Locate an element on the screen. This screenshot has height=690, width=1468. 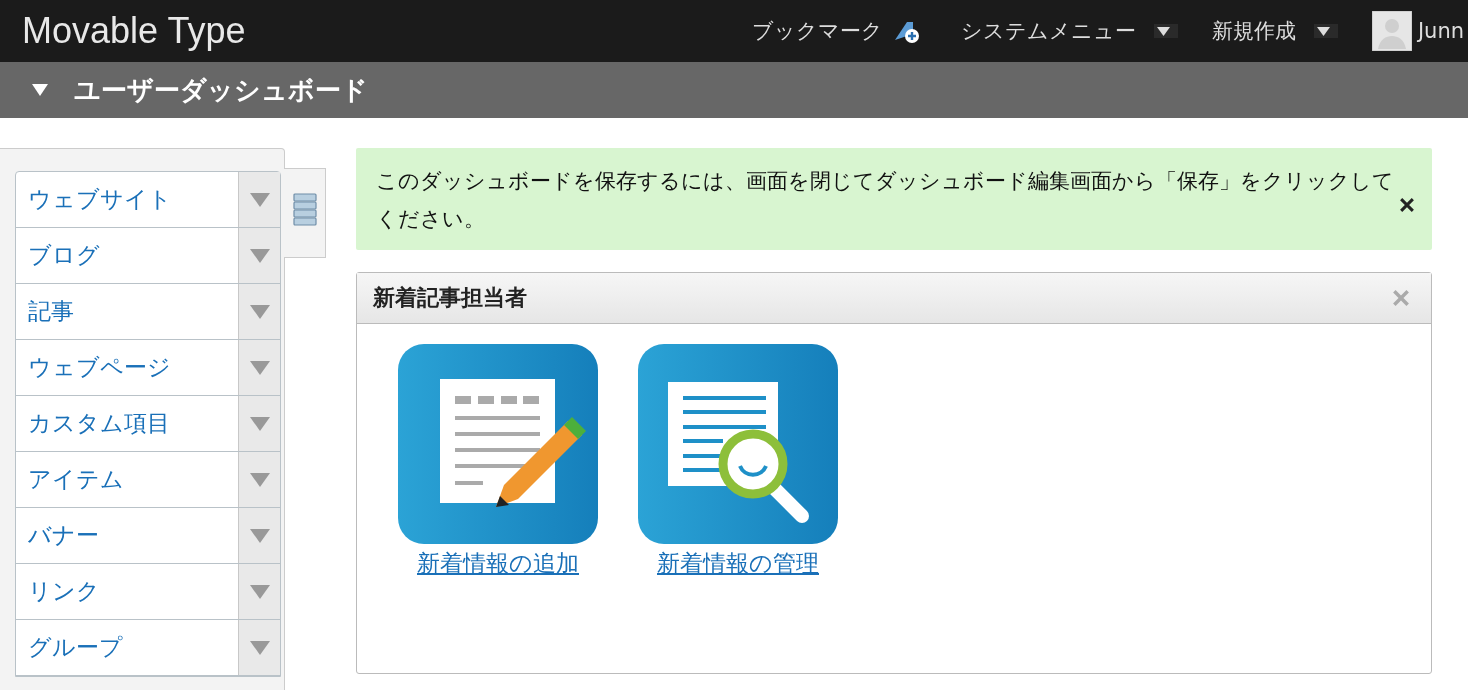
page-title: ユーザーダッシュボード is located at coordinates (221, 90).